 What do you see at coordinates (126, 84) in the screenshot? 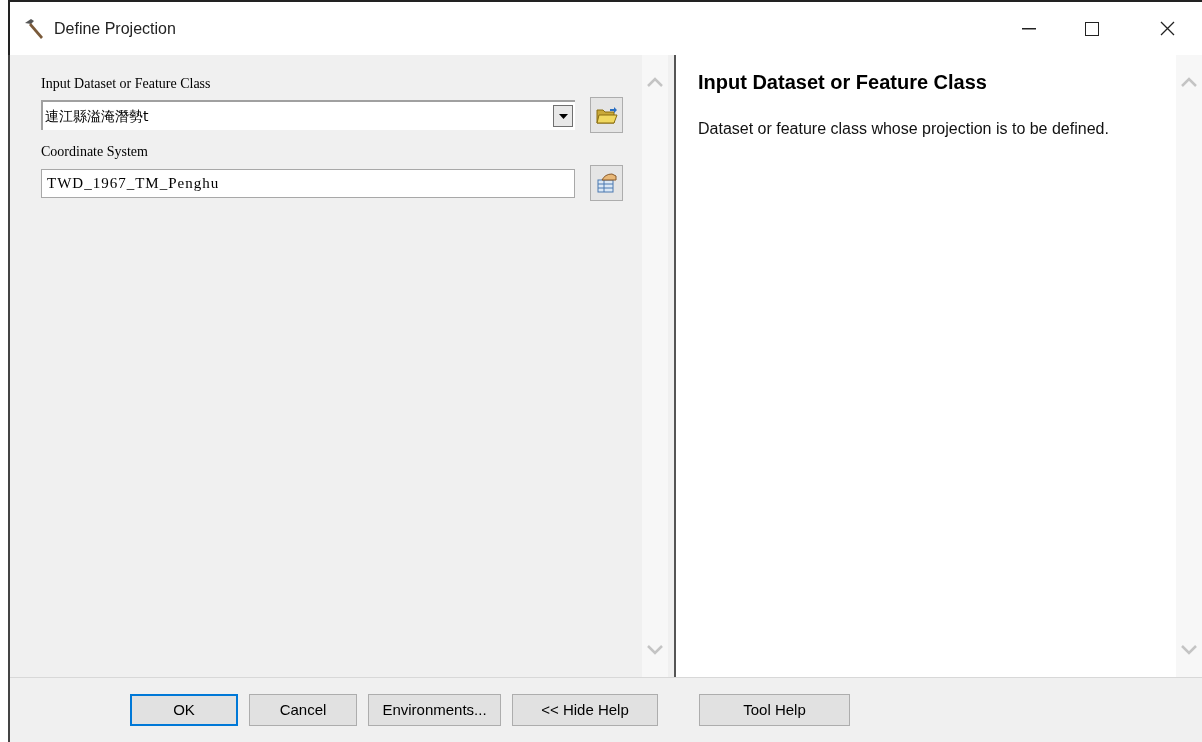
I see `field-label: Input Dataset or Feature Class` at bounding box center [126, 84].